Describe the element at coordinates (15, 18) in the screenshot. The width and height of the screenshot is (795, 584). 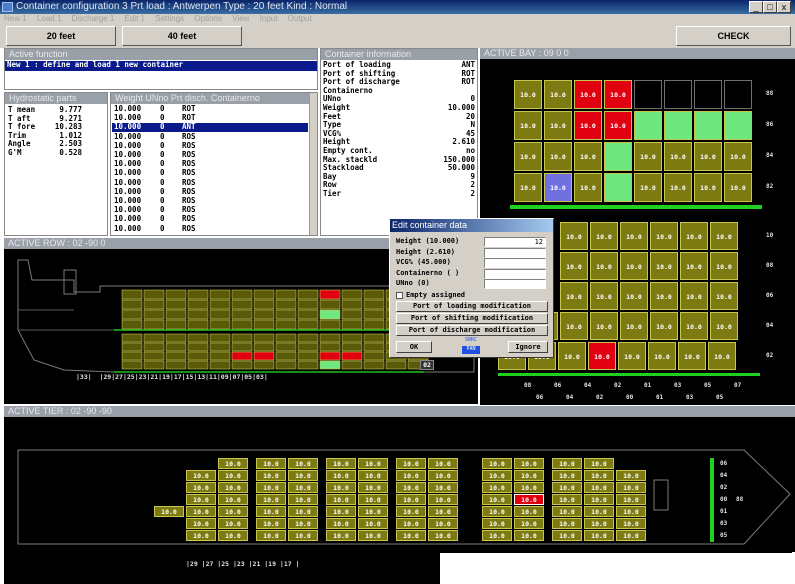
I see `menu-new: New 1` at that location.